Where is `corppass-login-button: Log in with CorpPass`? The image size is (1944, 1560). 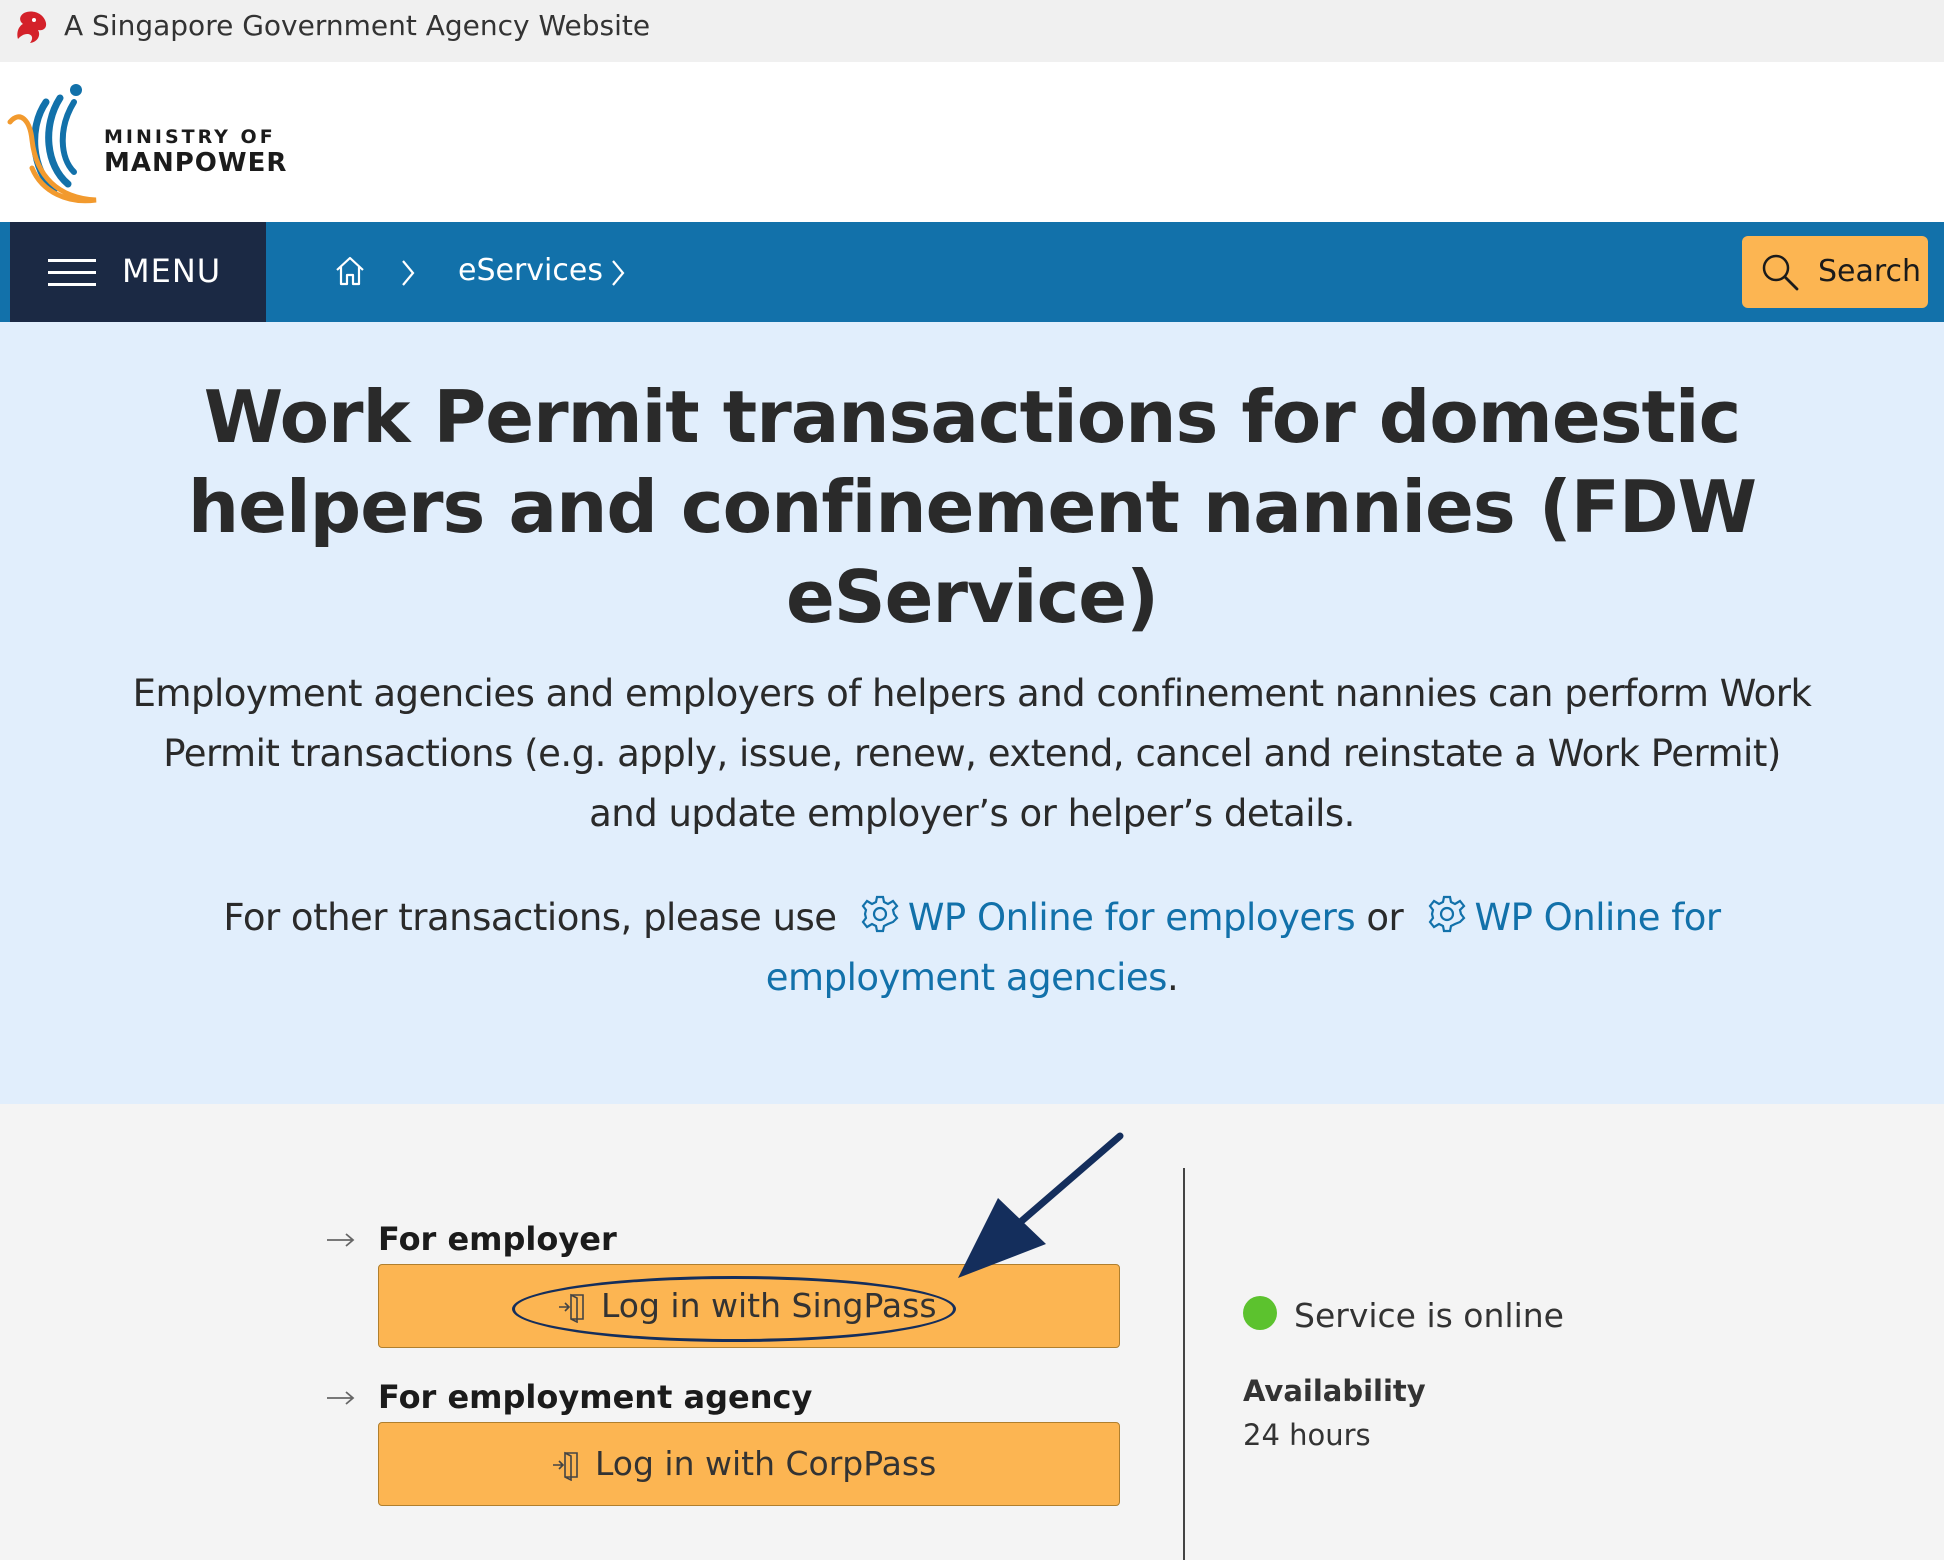 corppass-login-button: Log in with CorpPass is located at coordinates (749, 1464).